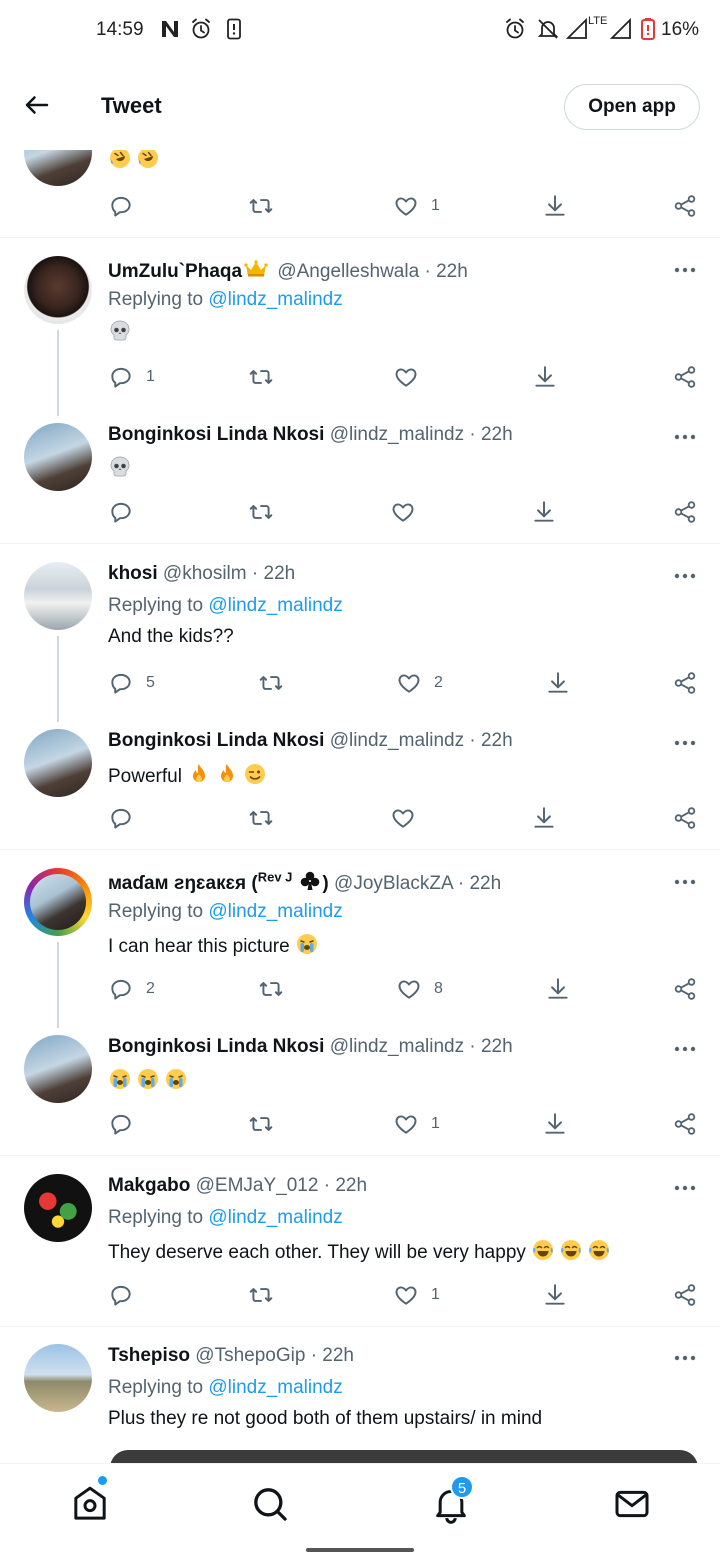 This screenshot has width=720, height=1560. I want to click on open-app-button: Open app, so click(632, 107).